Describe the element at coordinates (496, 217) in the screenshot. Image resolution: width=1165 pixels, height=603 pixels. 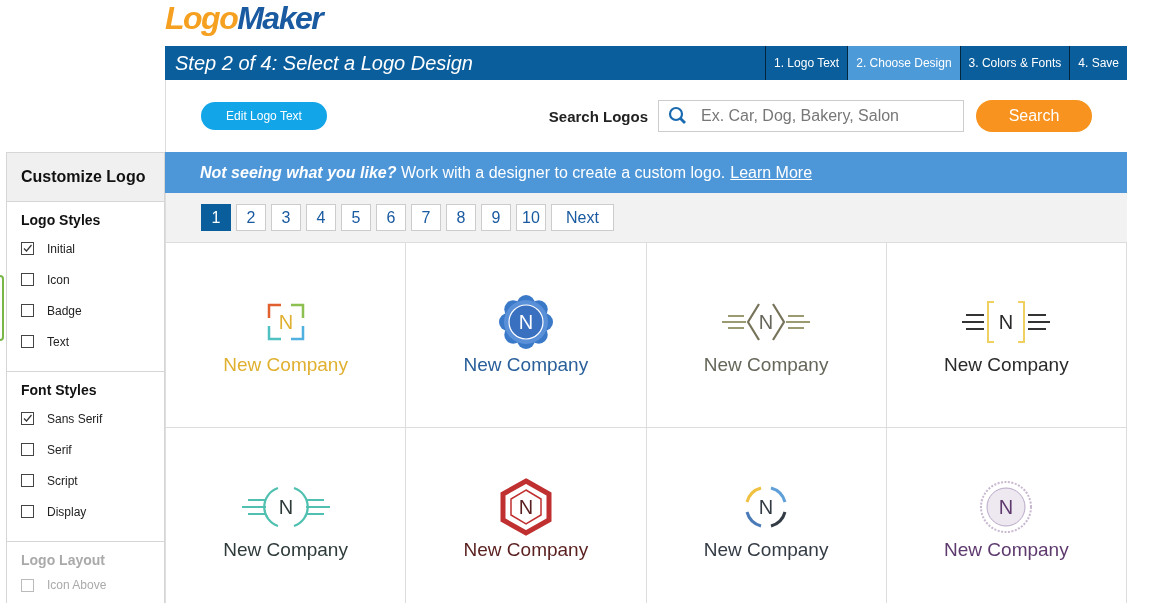
I see `page-button: 9` at that location.